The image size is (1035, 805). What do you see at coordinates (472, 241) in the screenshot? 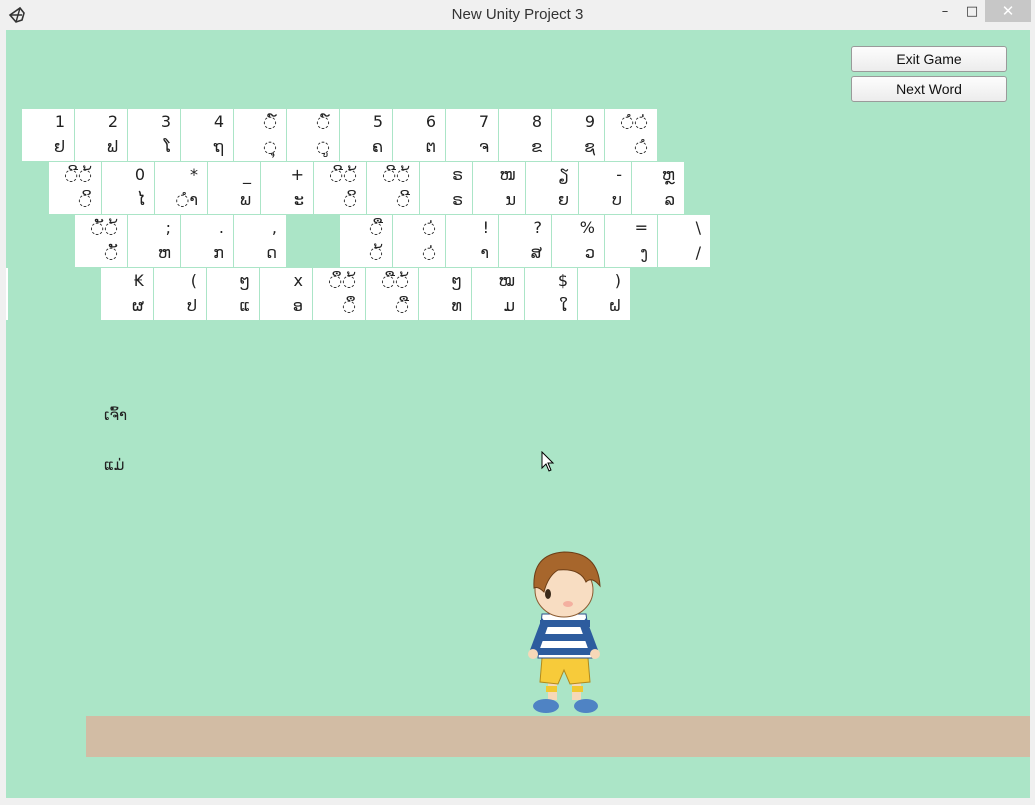
I see `keyboard-key: ! າ` at bounding box center [472, 241].